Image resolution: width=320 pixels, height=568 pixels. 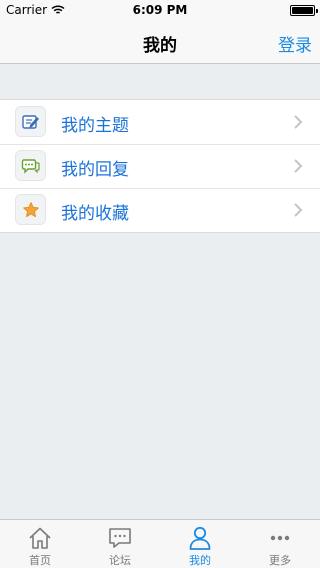 I want to click on home-icon, so click(x=40, y=538).